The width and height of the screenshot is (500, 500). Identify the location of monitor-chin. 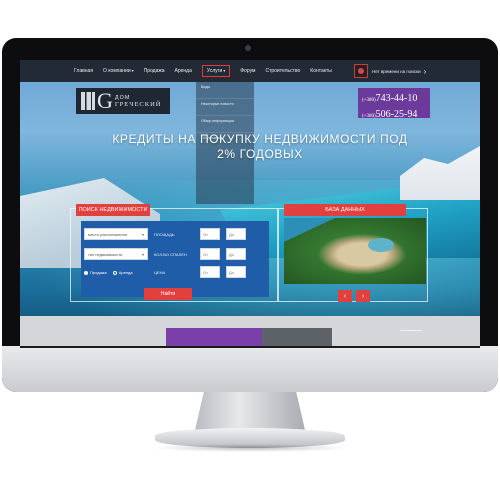
(250, 369).